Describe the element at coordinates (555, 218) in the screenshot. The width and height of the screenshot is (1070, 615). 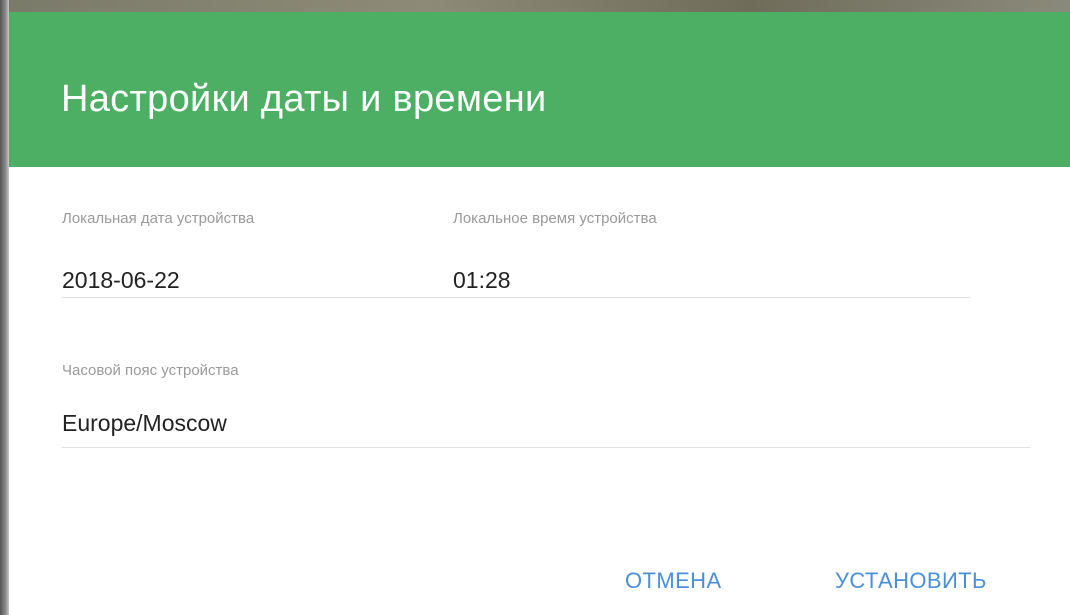
I see `time-field-label: Локальное время устройства` at that location.